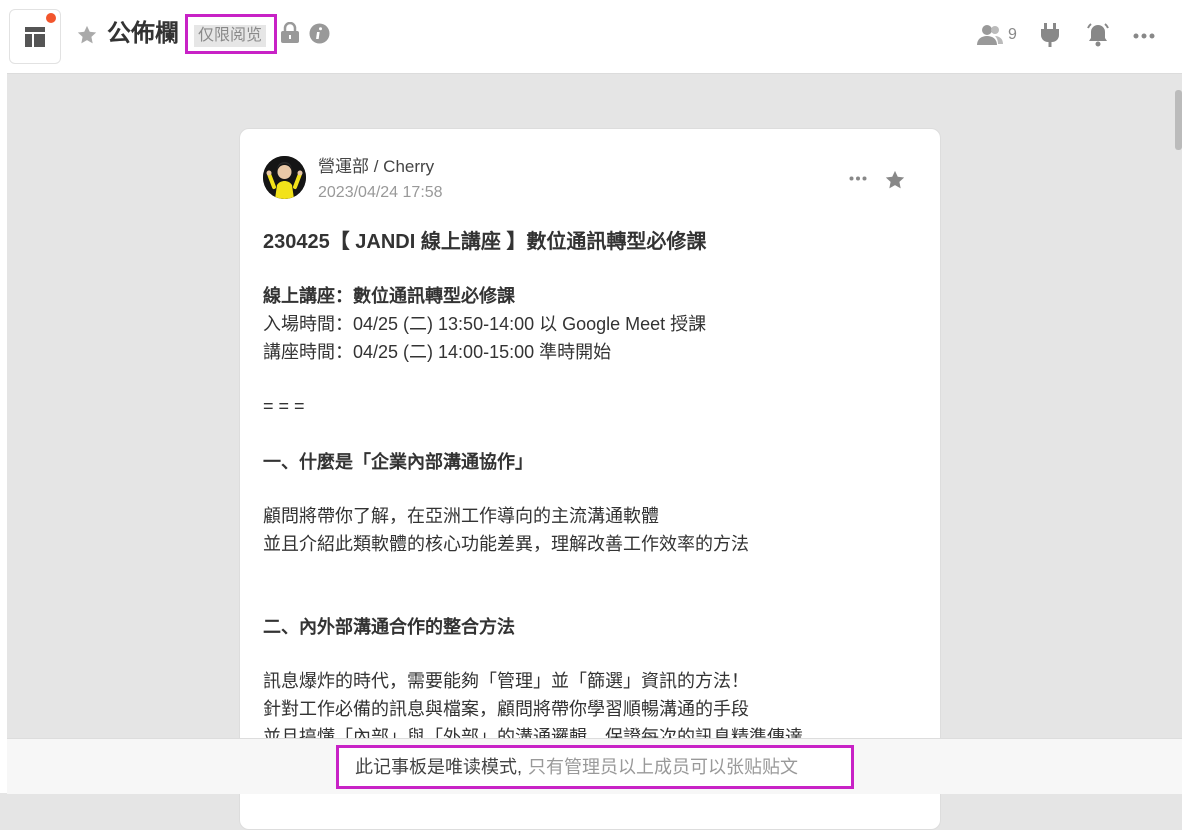  I want to click on star-icon, so click(87, 35).